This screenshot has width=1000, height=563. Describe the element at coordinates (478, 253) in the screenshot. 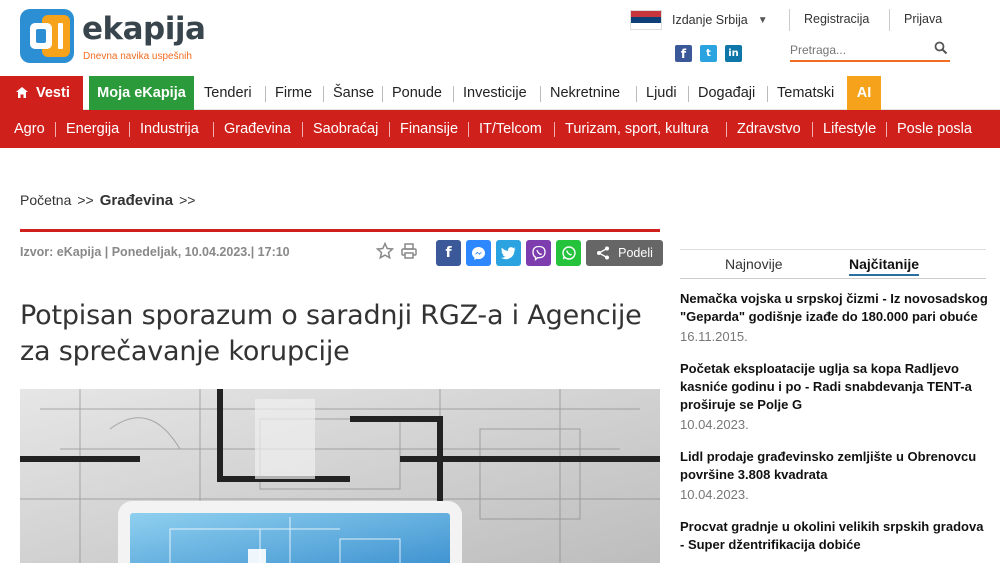

I see `messenger-share-icon` at that location.